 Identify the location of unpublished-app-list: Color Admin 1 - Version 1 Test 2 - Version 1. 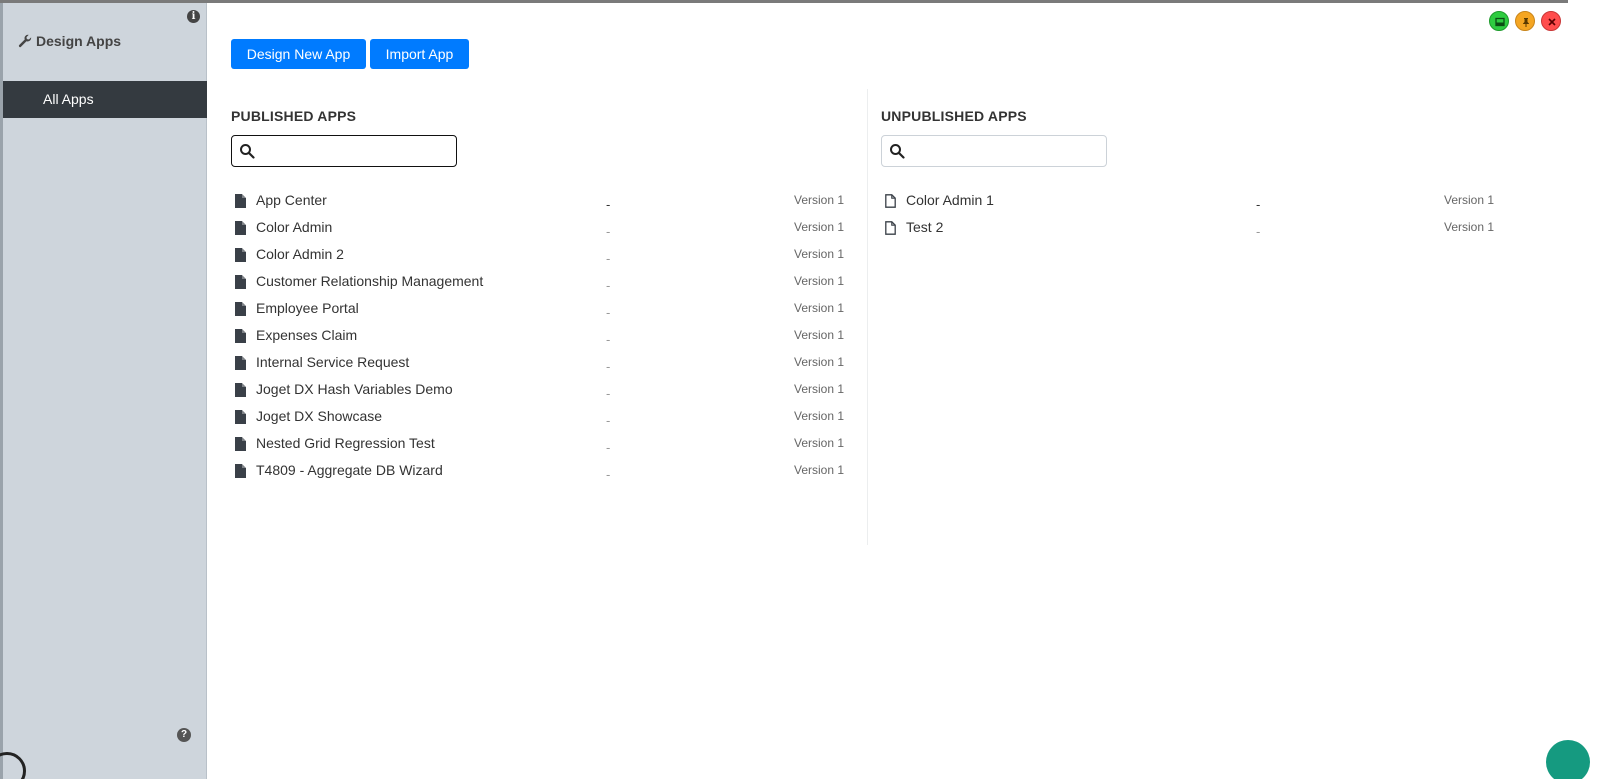
(1191, 216).